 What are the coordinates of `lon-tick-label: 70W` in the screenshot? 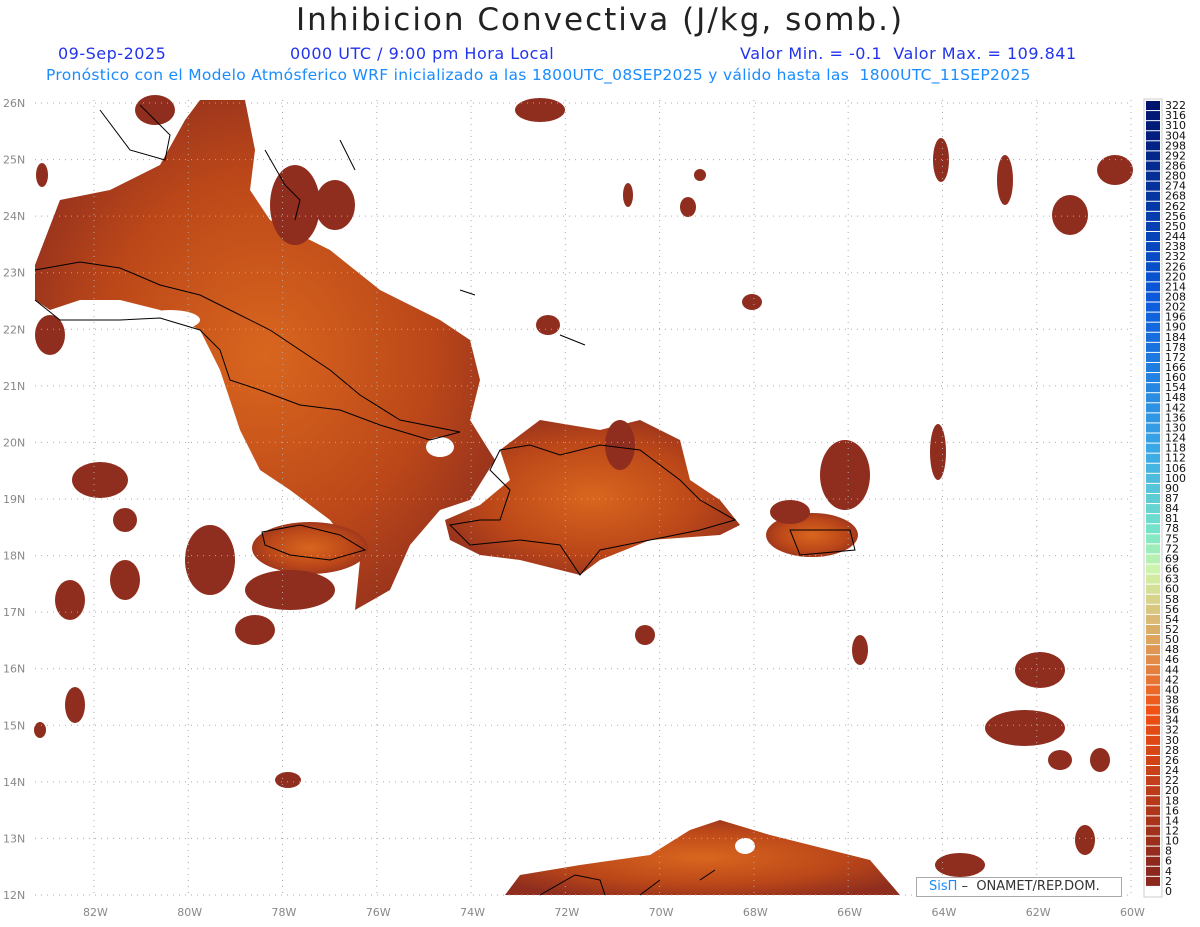 It's located at (661, 912).